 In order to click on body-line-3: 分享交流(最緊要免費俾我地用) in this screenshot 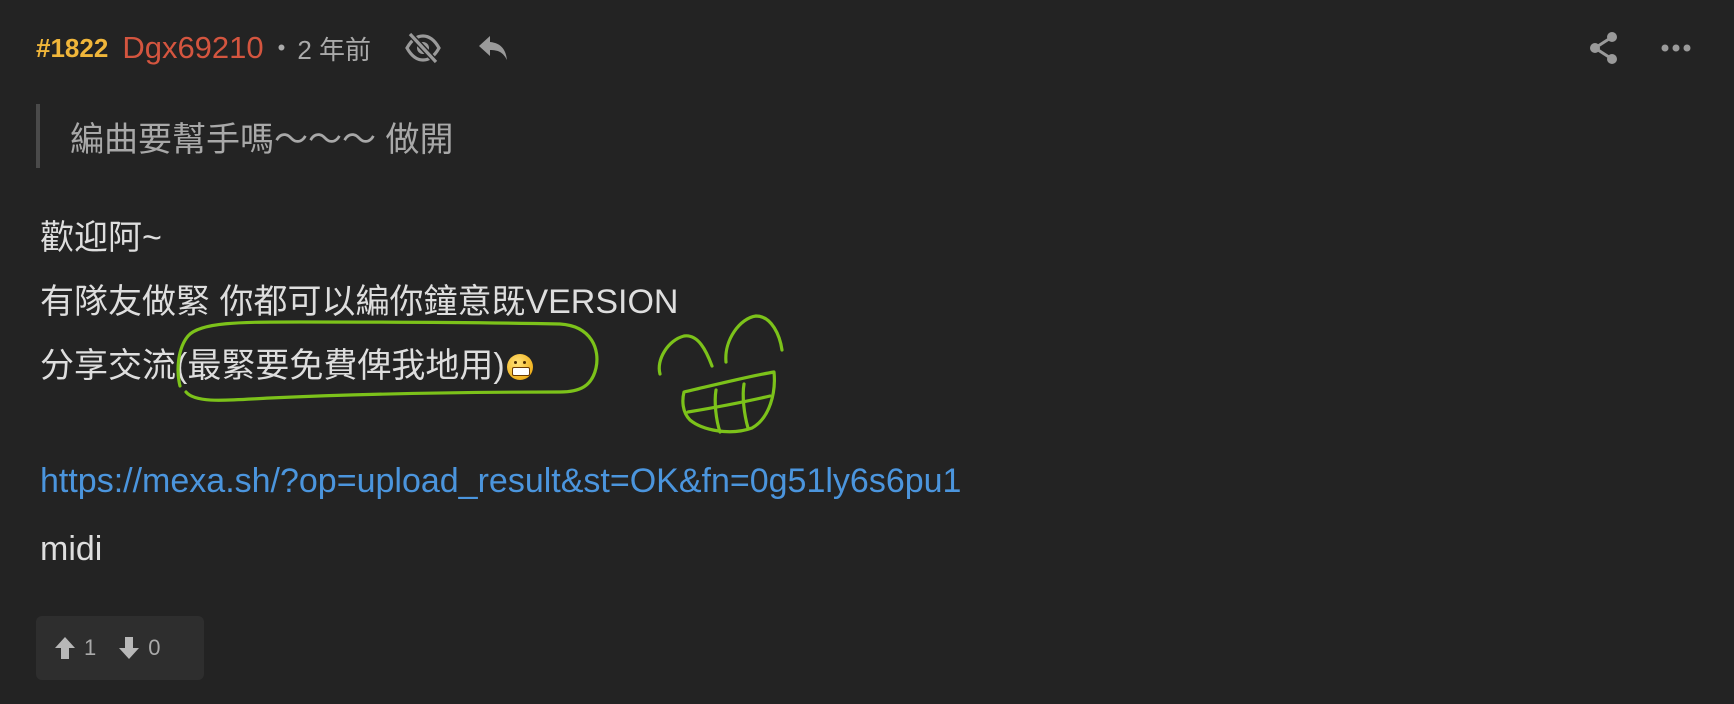, I will do `click(359, 366)`.